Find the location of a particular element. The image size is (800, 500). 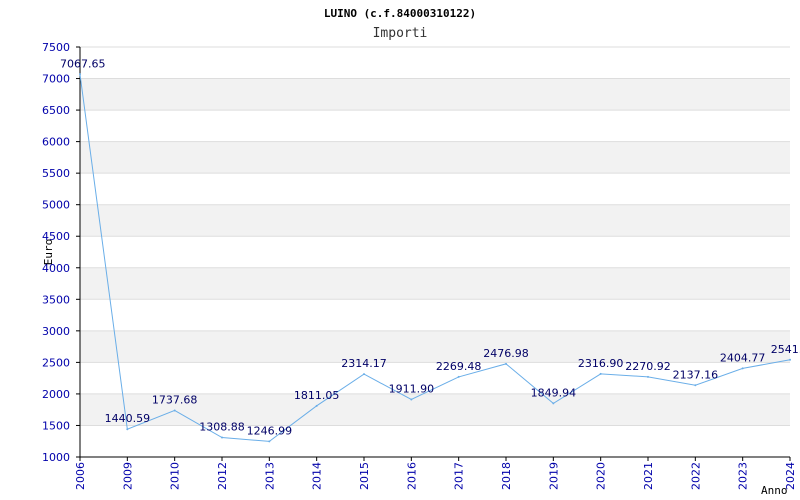

x-tick-label: 2010 is located at coordinates (175, 476).